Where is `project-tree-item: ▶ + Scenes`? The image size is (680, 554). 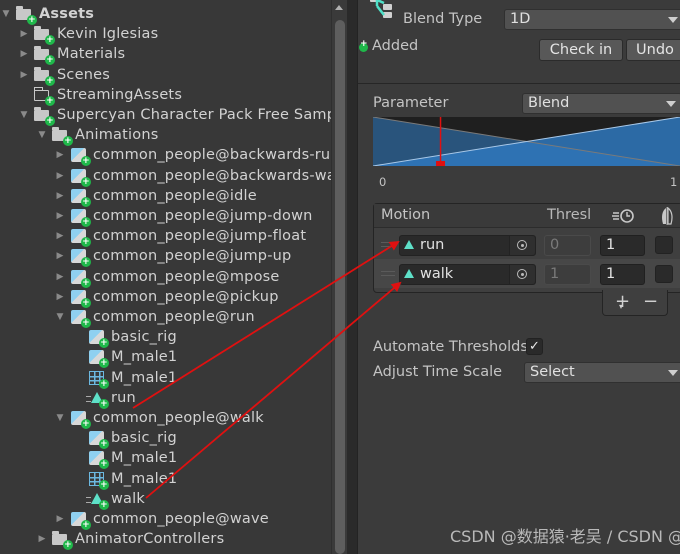 project-tree-item: ▶ + Scenes is located at coordinates (64, 75).